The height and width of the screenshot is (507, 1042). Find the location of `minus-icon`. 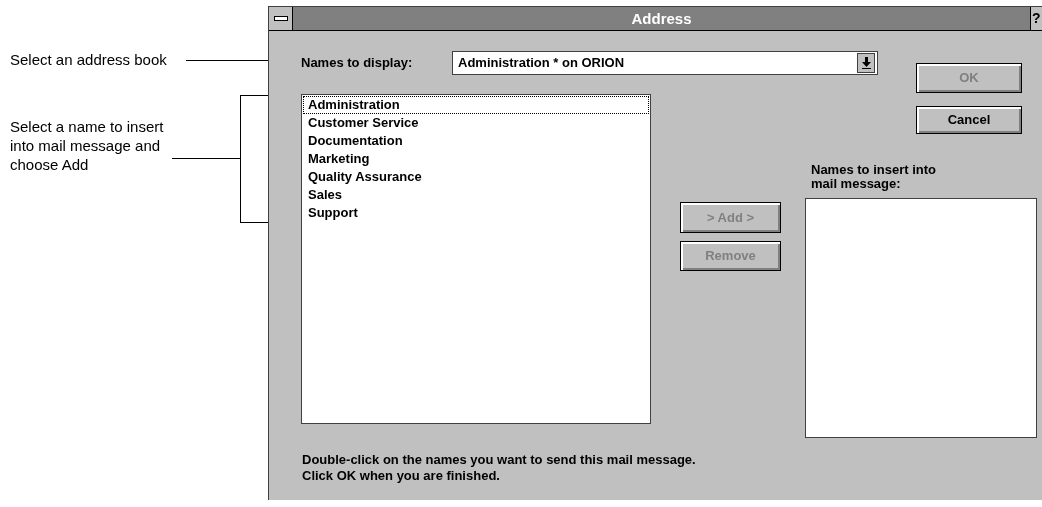

minus-icon is located at coordinates (280, 18).